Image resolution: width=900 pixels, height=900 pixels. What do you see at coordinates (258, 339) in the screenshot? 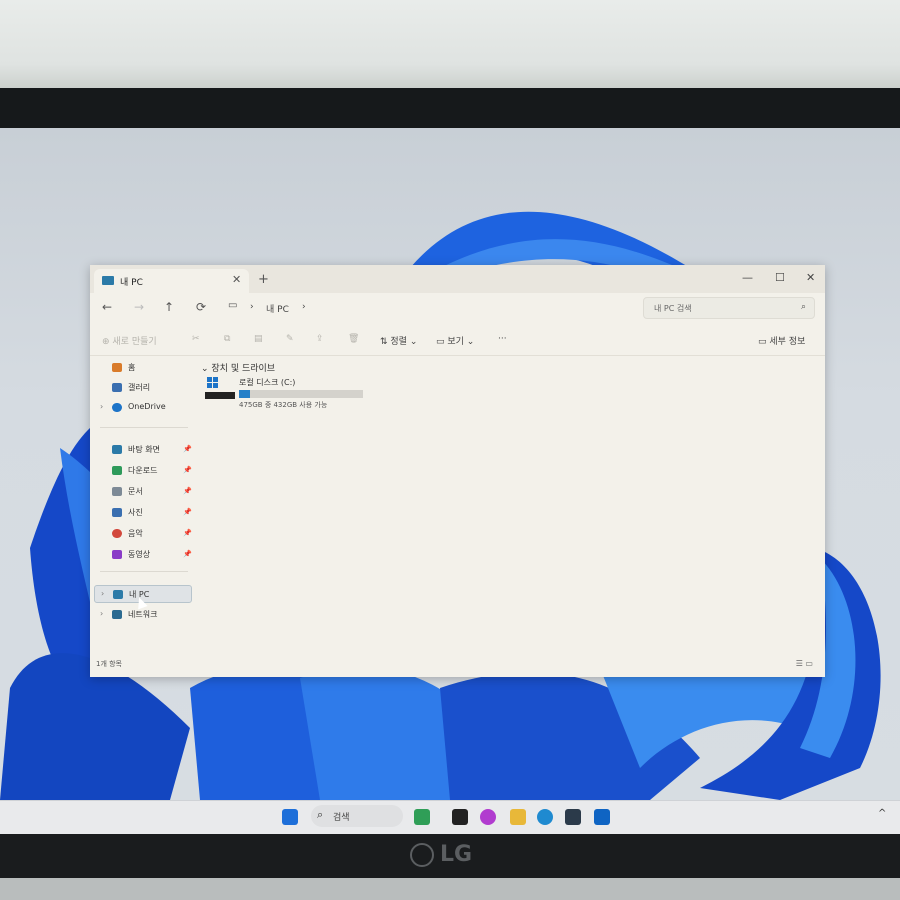
I see `paste-icon: ▤` at bounding box center [258, 339].